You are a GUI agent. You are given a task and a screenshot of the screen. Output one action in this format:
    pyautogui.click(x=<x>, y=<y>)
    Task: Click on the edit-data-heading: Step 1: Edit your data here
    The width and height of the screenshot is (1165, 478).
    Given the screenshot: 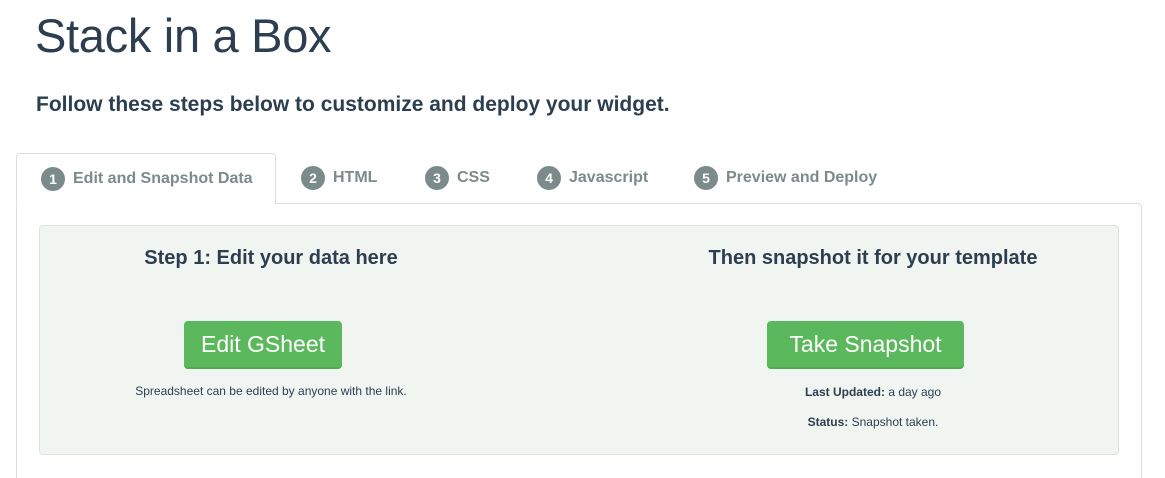 What is the action you would take?
    pyautogui.click(x=271, y=258)
    